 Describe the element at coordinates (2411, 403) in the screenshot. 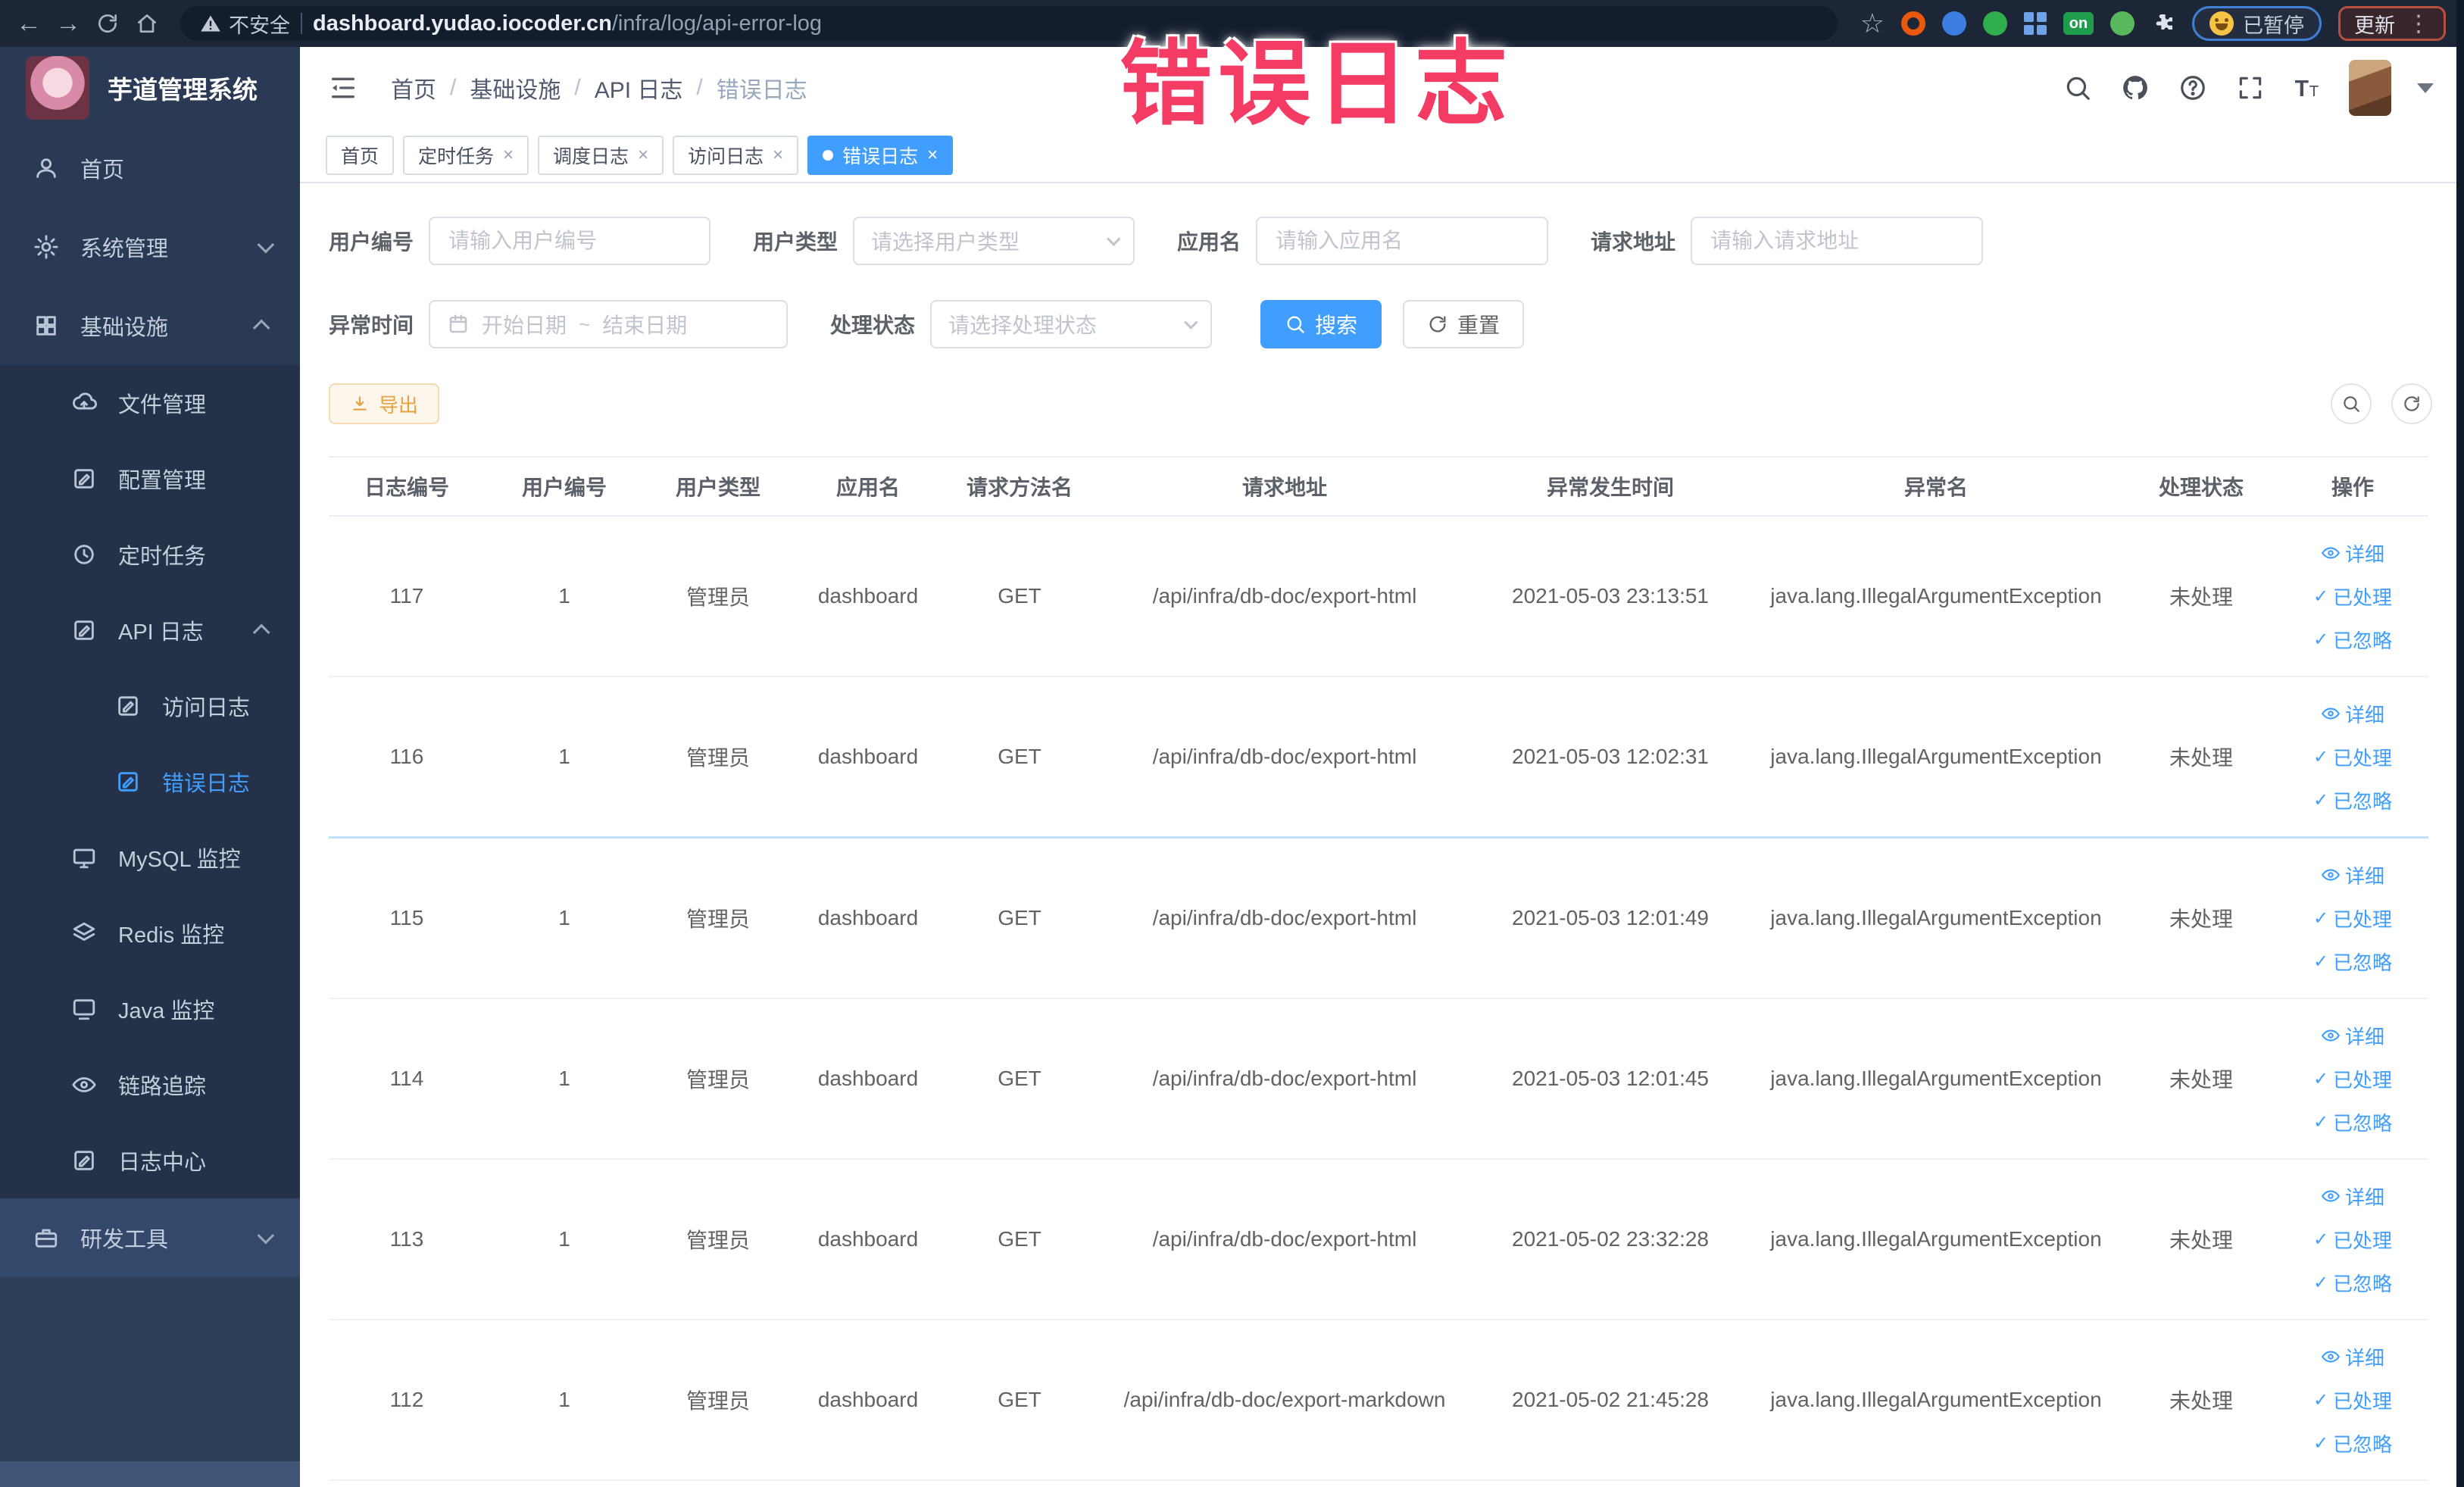

I see `refresh-table-button` at that location.